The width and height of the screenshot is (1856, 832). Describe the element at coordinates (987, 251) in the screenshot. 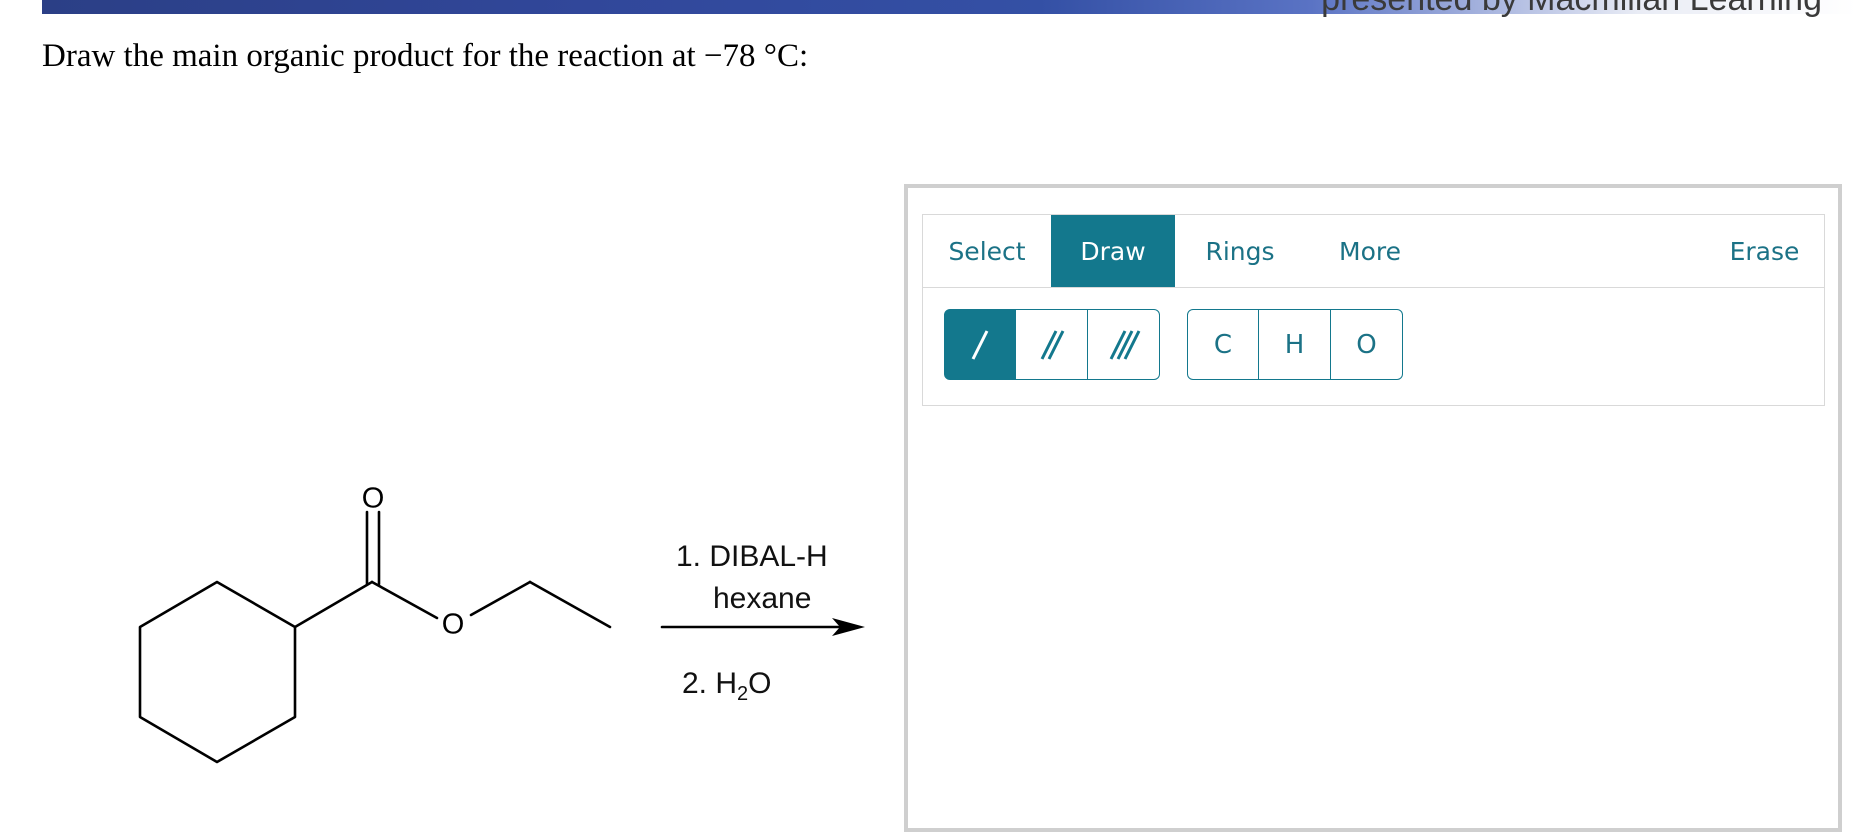

I see `tab-select: Select` at that location.